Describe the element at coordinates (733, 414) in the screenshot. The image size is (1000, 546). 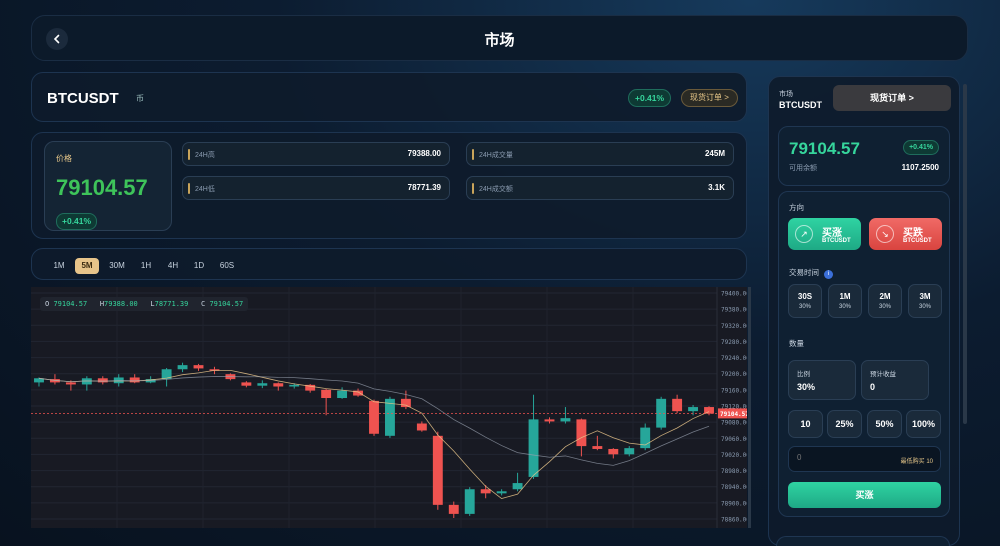
I see `current-price-label: 79104.57` at that location.